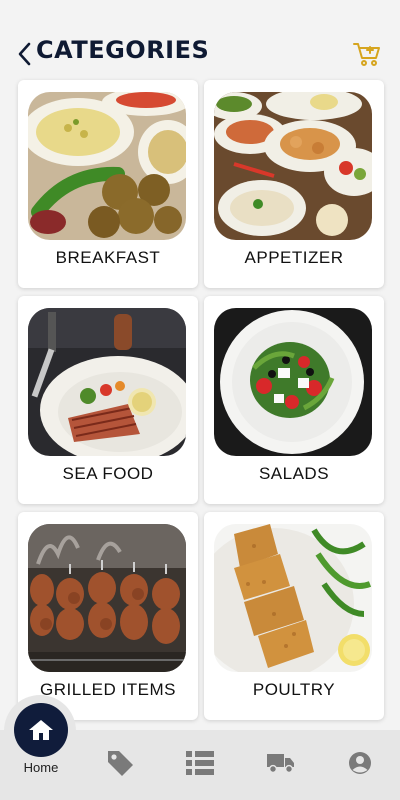 The image size is (400, 800). I want to click on salads-image, so click(293, 382).